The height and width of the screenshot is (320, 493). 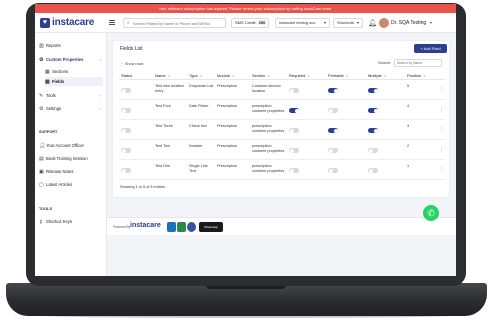 What do you see at coordinates (71, 145) in the screenshot?
I see `sidebar-item-account-officer: 👤︎ Your Account Officer` at bounding box center [71, 145].